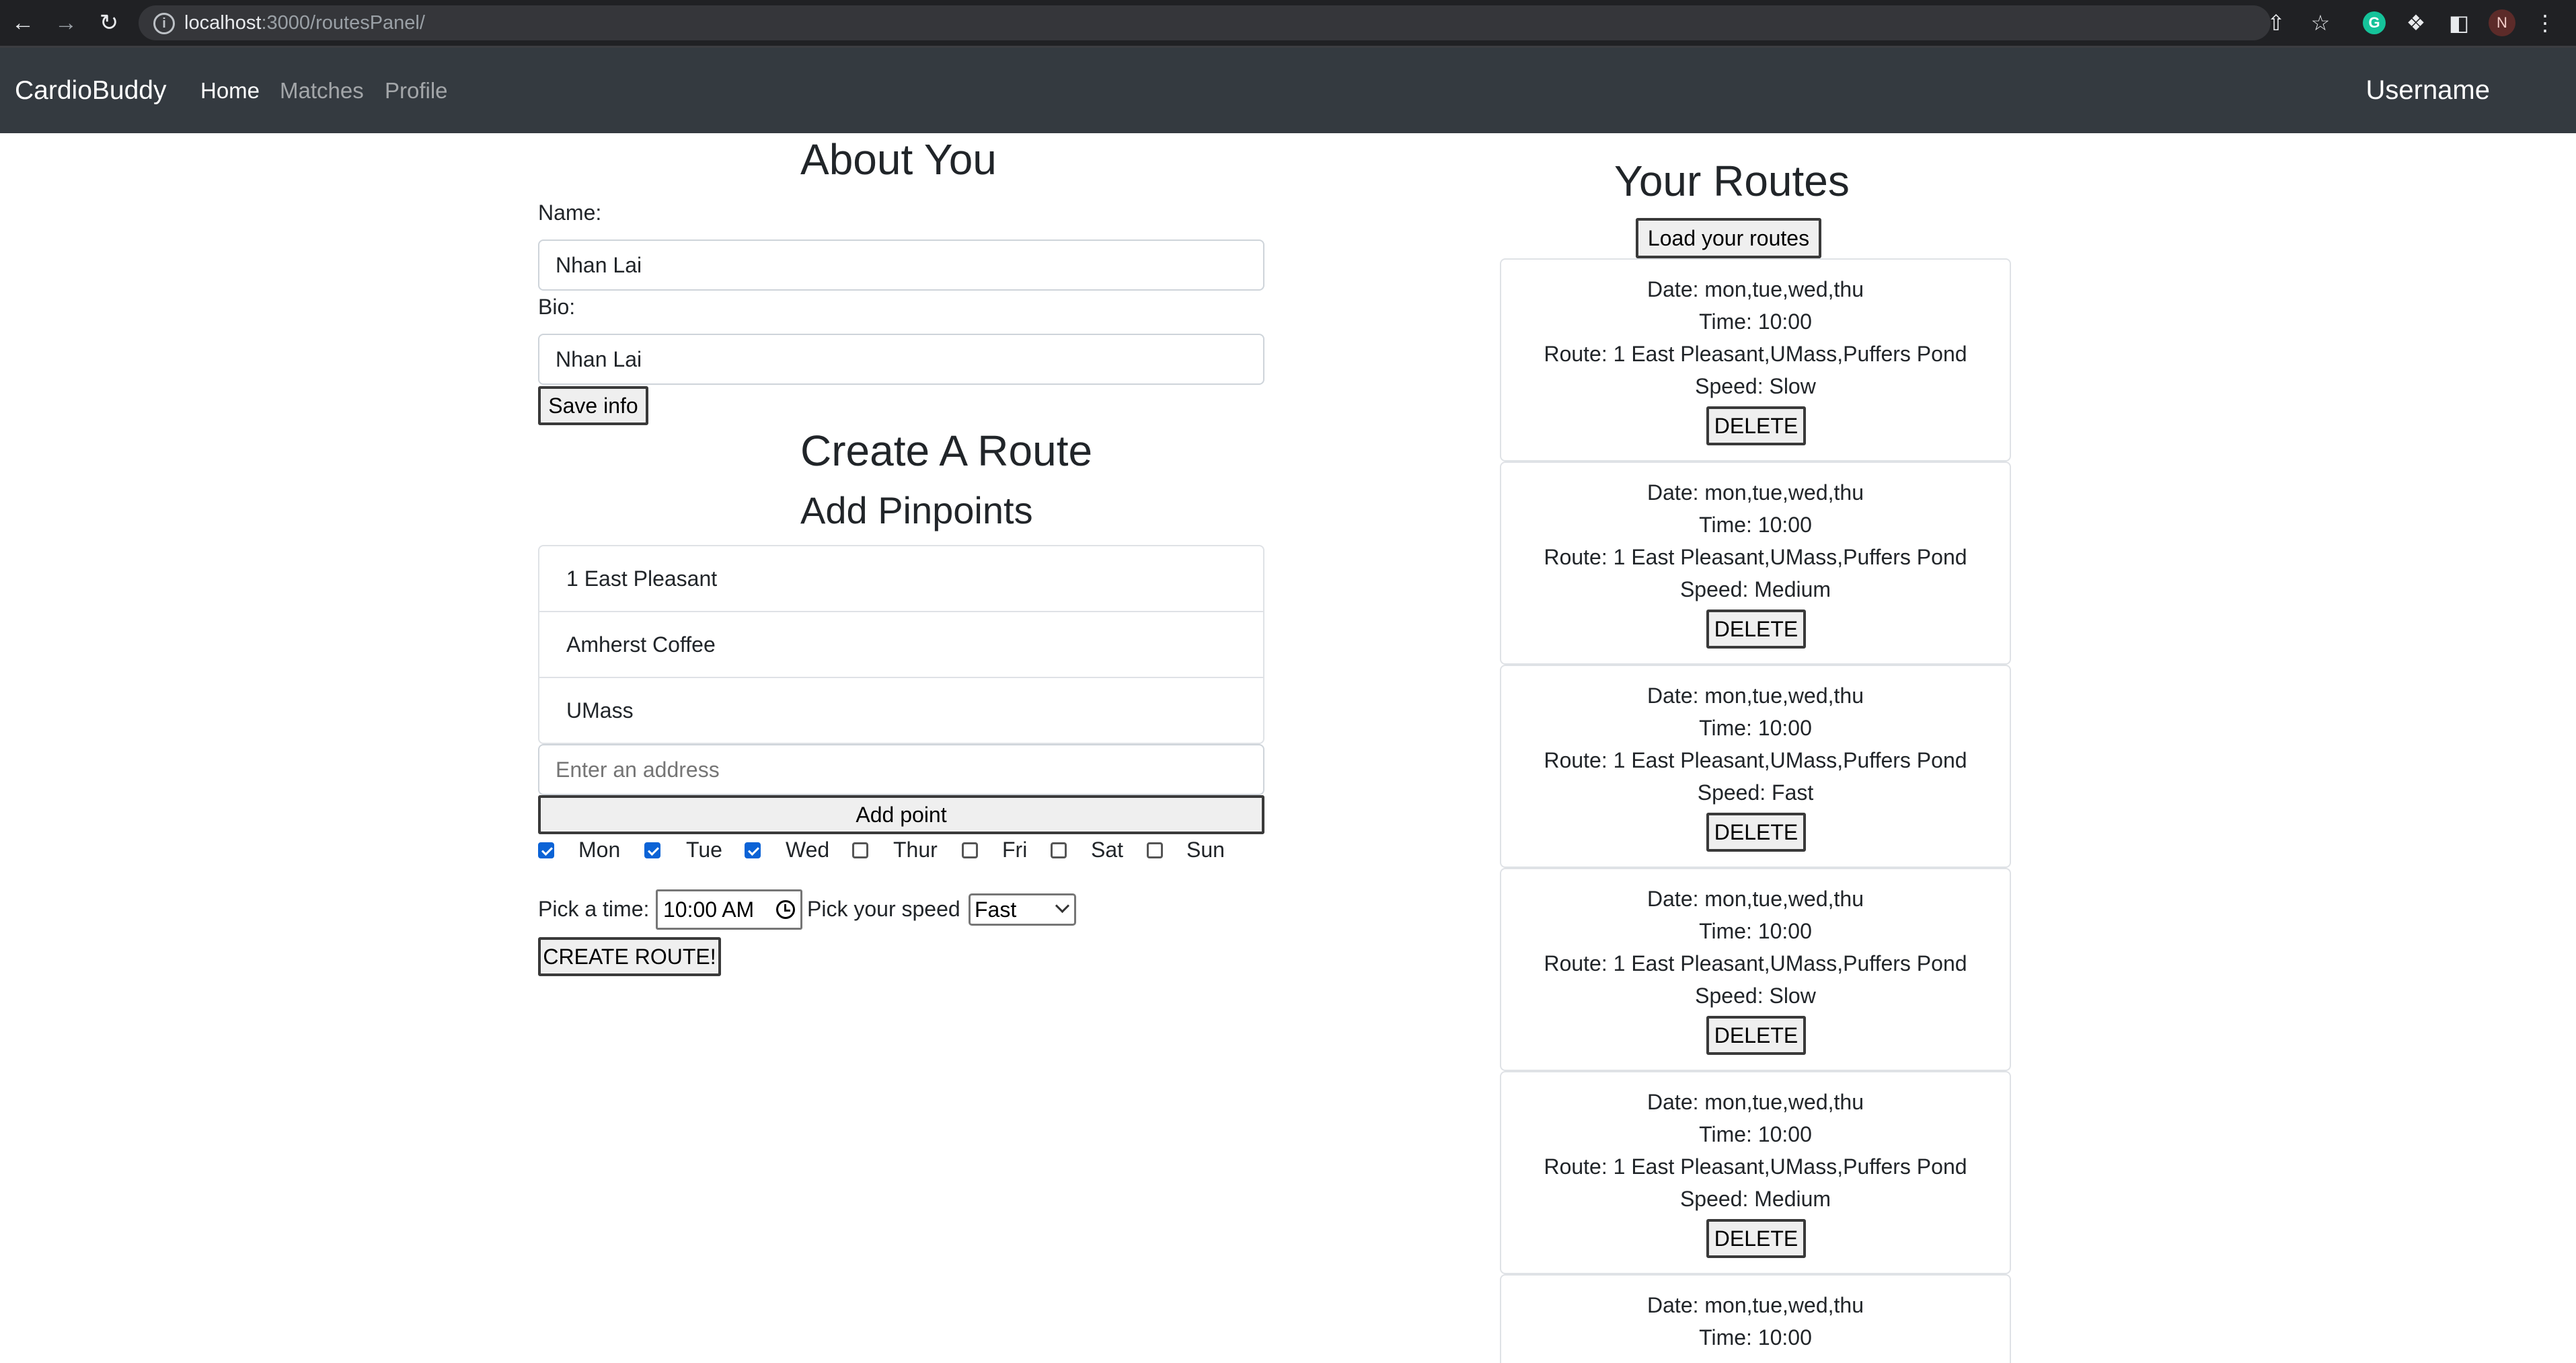 The image size is (2576, 1363). What do you see at coordinates (2276, 22) in the screenshot?
I see `share-icon: ⇧` at bounding box center [2276, 22].